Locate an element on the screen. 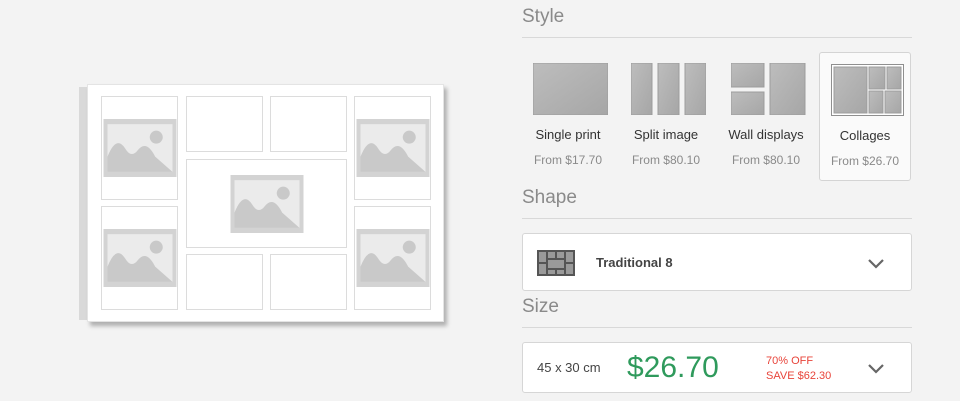 The image size is (960, 401). saving-badge: SAVE $62.30 is located at coordinates (799, 376).